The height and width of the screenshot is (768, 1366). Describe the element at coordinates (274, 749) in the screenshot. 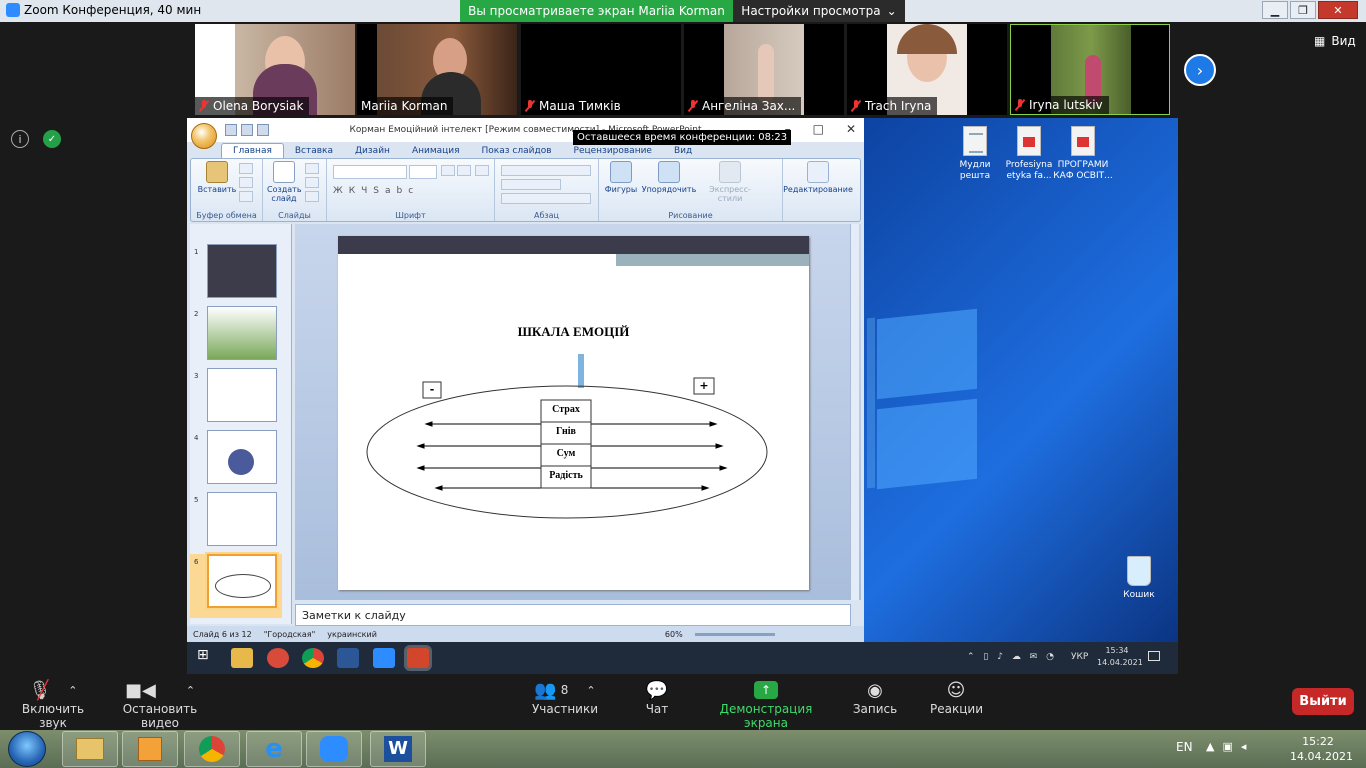

I see `taskbar-ie: e` at that location.